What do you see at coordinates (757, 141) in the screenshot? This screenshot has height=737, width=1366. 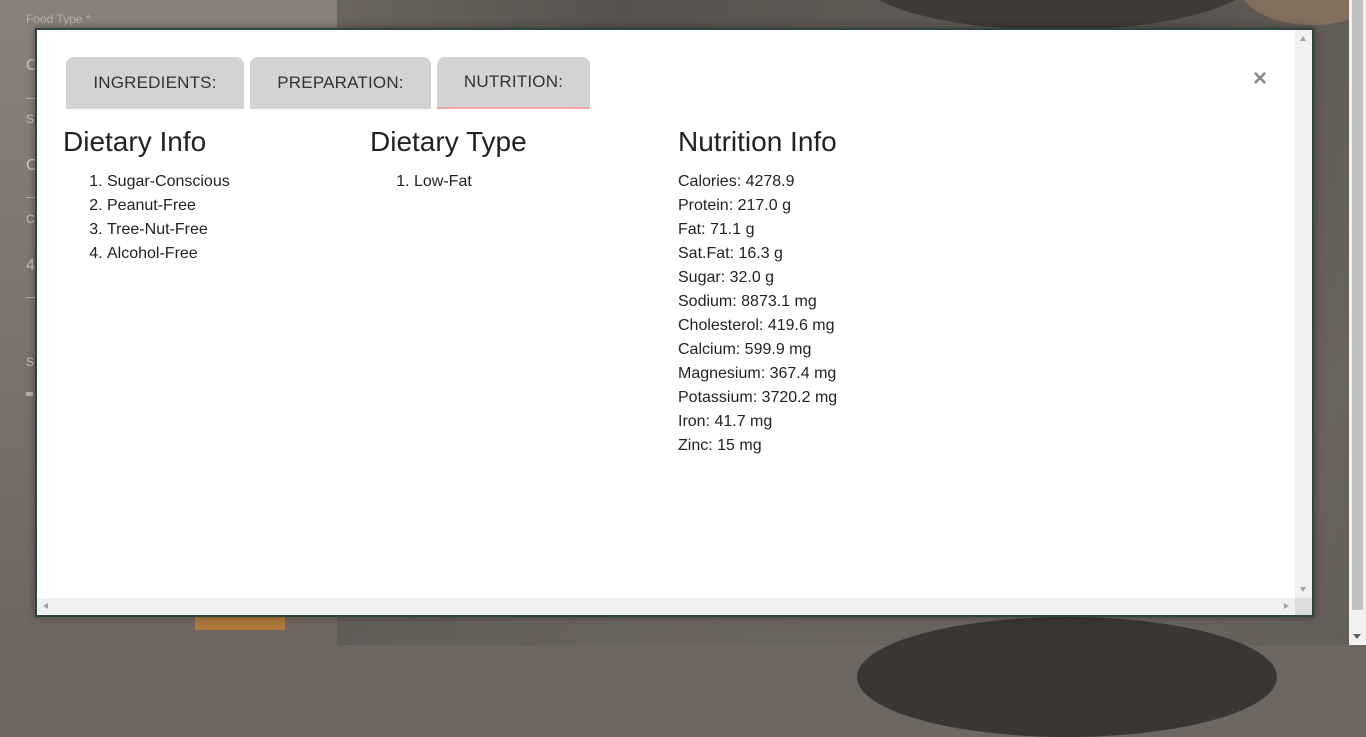 I see `nutrition-info-heading: Nutrition Info` at bounding box center [757, 141].